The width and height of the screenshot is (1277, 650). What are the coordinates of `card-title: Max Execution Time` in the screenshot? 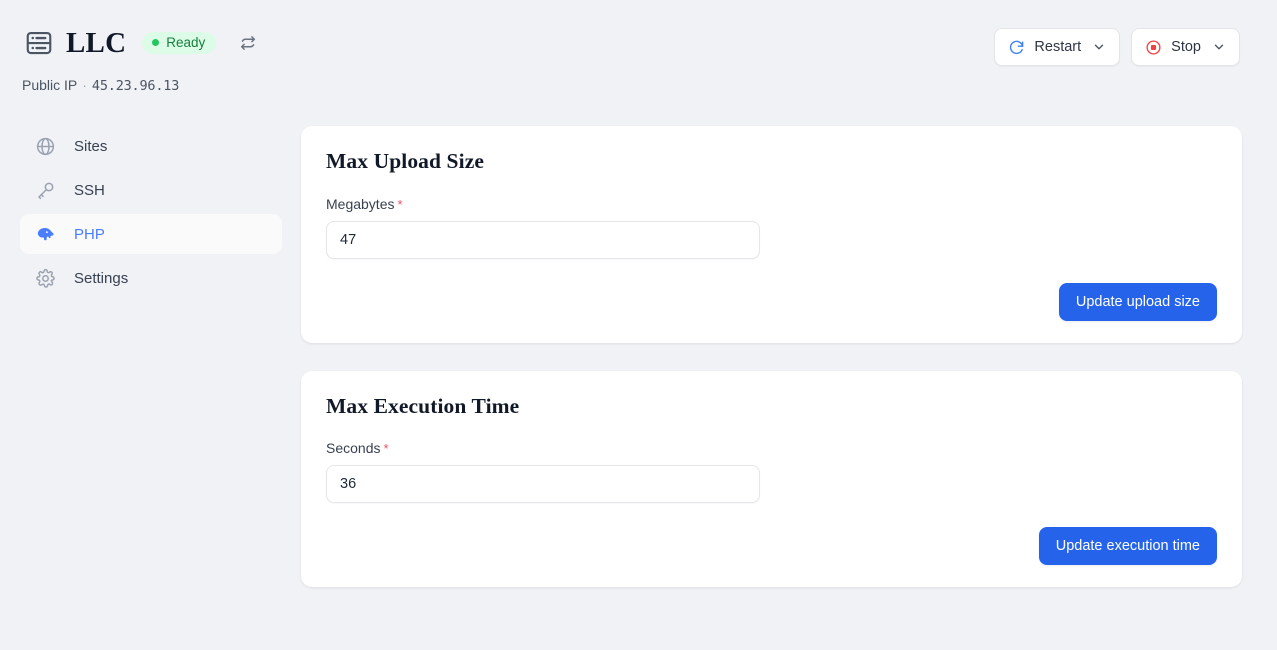 It's located at (423, 405).